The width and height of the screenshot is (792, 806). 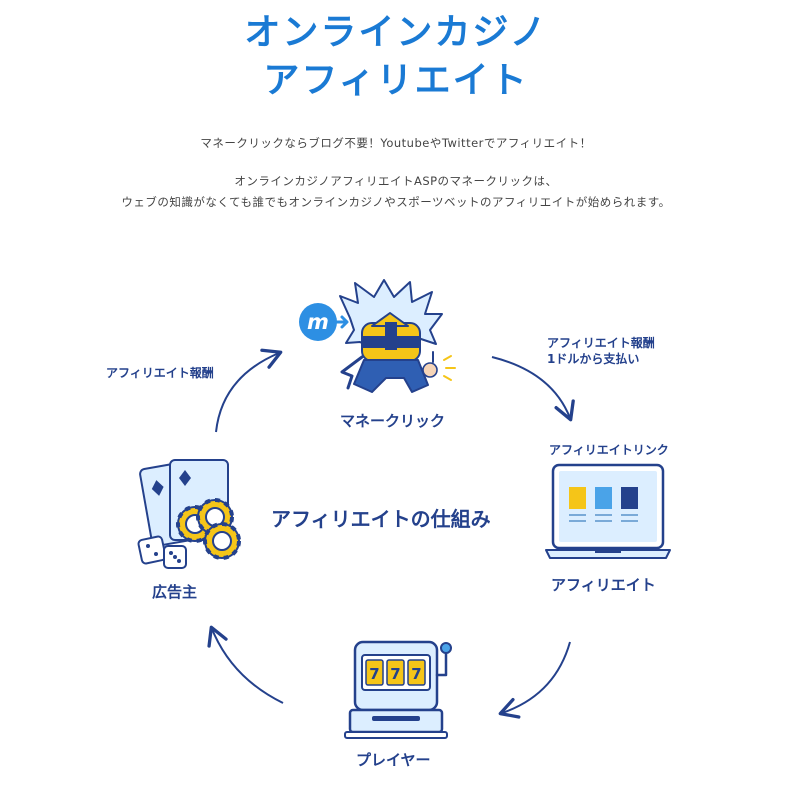 What do you see at coordinates (593, 359) in the screenshot?
I see `edge-label-reward-line2: 1ドルから支払い` at bounding box center [593, 359].